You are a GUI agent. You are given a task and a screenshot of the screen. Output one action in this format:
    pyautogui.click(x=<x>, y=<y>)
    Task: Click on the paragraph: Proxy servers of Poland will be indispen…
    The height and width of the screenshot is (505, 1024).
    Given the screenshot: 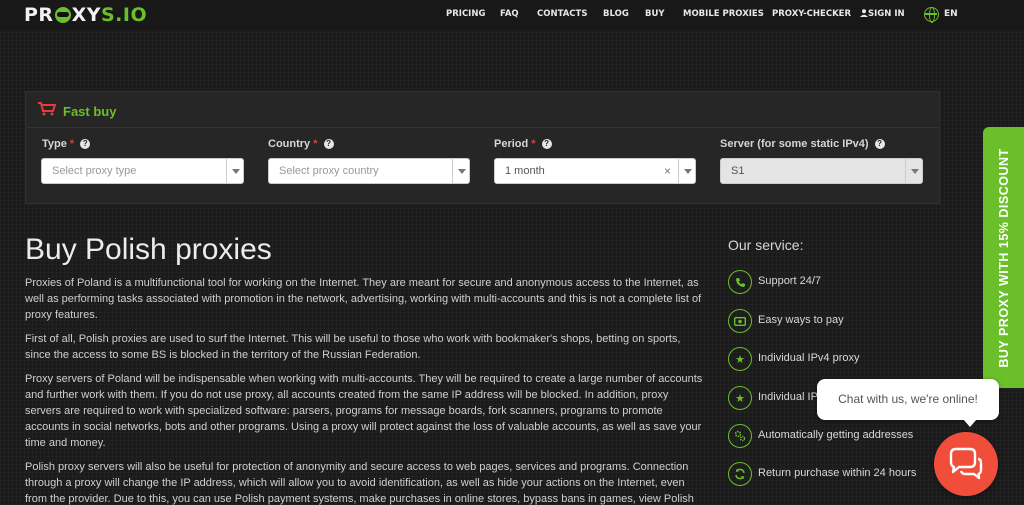 What is the action you would take?
    pyautogui.click(x=364, y=411)
    